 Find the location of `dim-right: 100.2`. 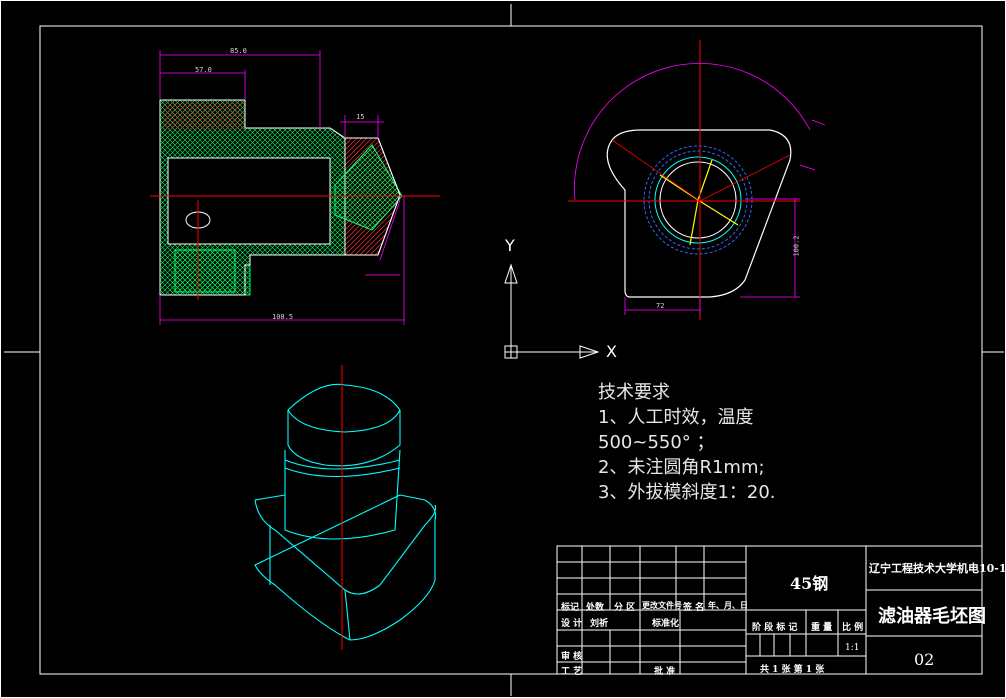

dim-right: 100.2 is located at coordinates (796, 246).